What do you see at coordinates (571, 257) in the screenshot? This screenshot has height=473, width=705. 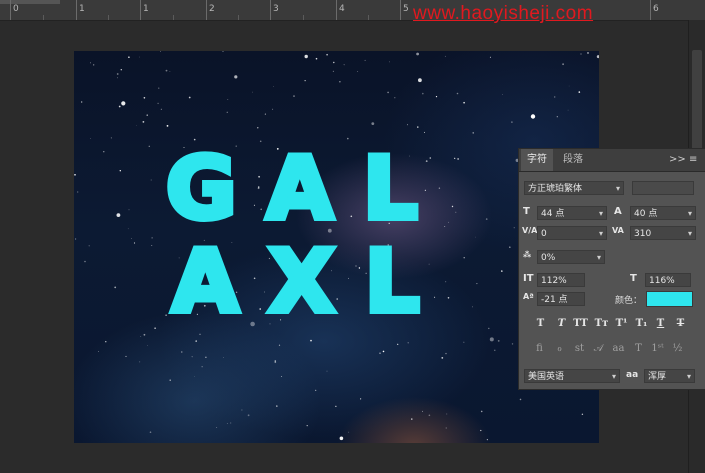 I see `proportional-spacing-field: 0% ▾` at bounding box center [571, 257].